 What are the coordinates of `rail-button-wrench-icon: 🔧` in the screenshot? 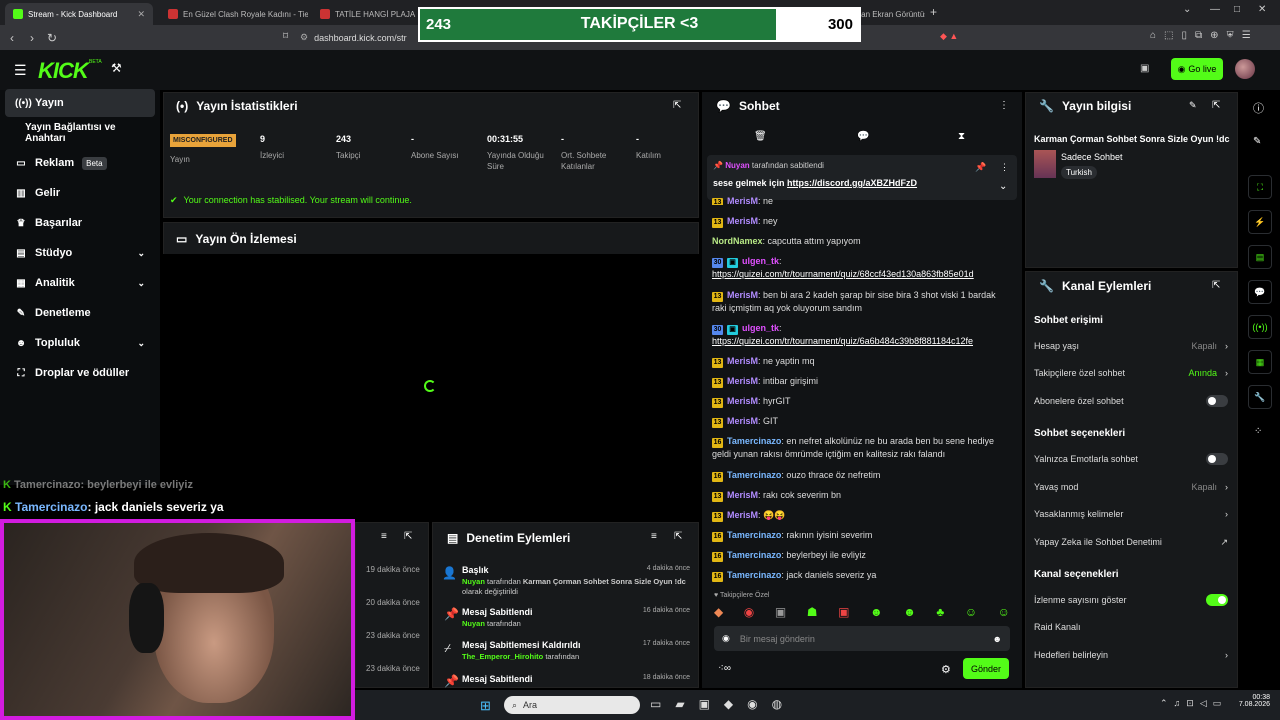 It's located at (1260, 397).